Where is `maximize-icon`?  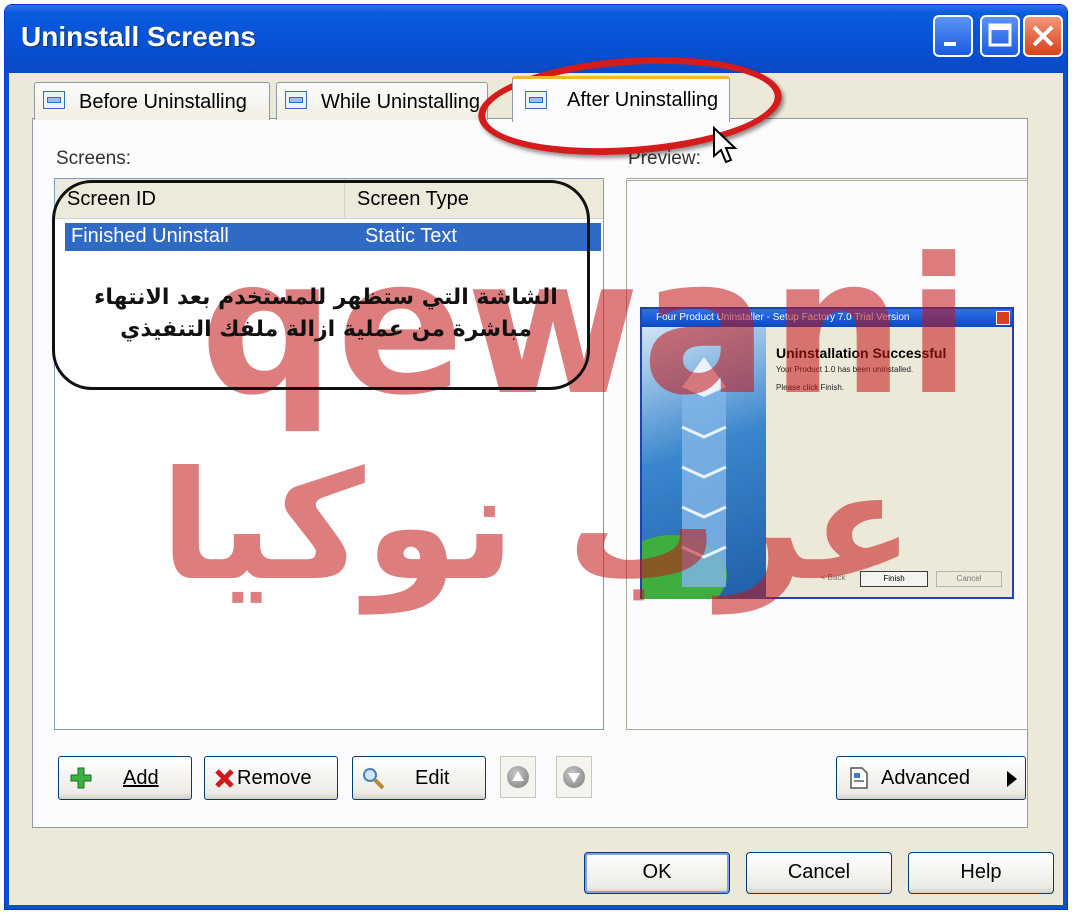
maximize-icon is located at coordinates (1000, 35).